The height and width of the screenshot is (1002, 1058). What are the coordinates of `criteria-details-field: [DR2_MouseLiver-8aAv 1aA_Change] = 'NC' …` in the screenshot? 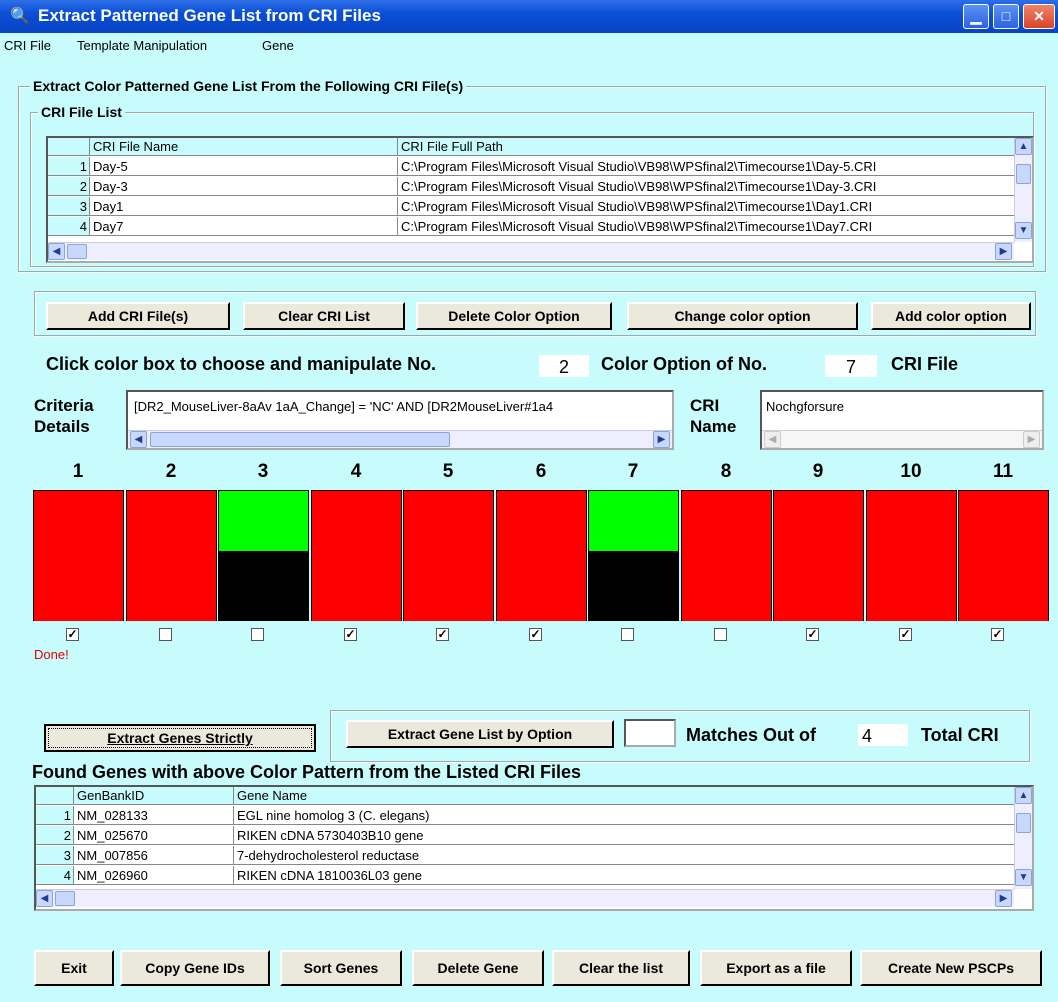 It's located at (400, 420).